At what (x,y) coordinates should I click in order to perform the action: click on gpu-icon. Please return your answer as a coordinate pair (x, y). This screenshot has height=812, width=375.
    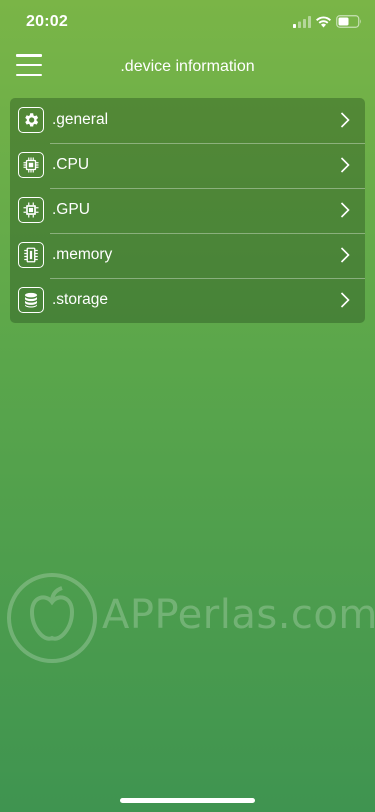
    Looking at the image, I should click on (31, 210).